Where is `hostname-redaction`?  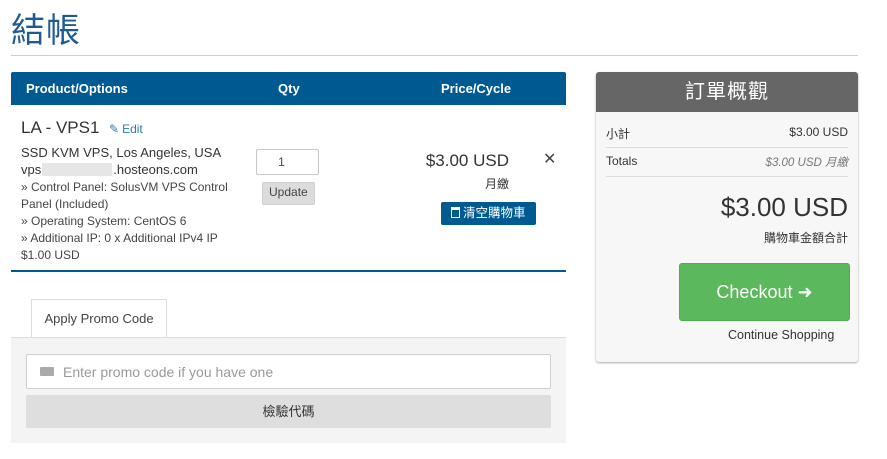 hostname-redaction is located at coordinates (77, 169).